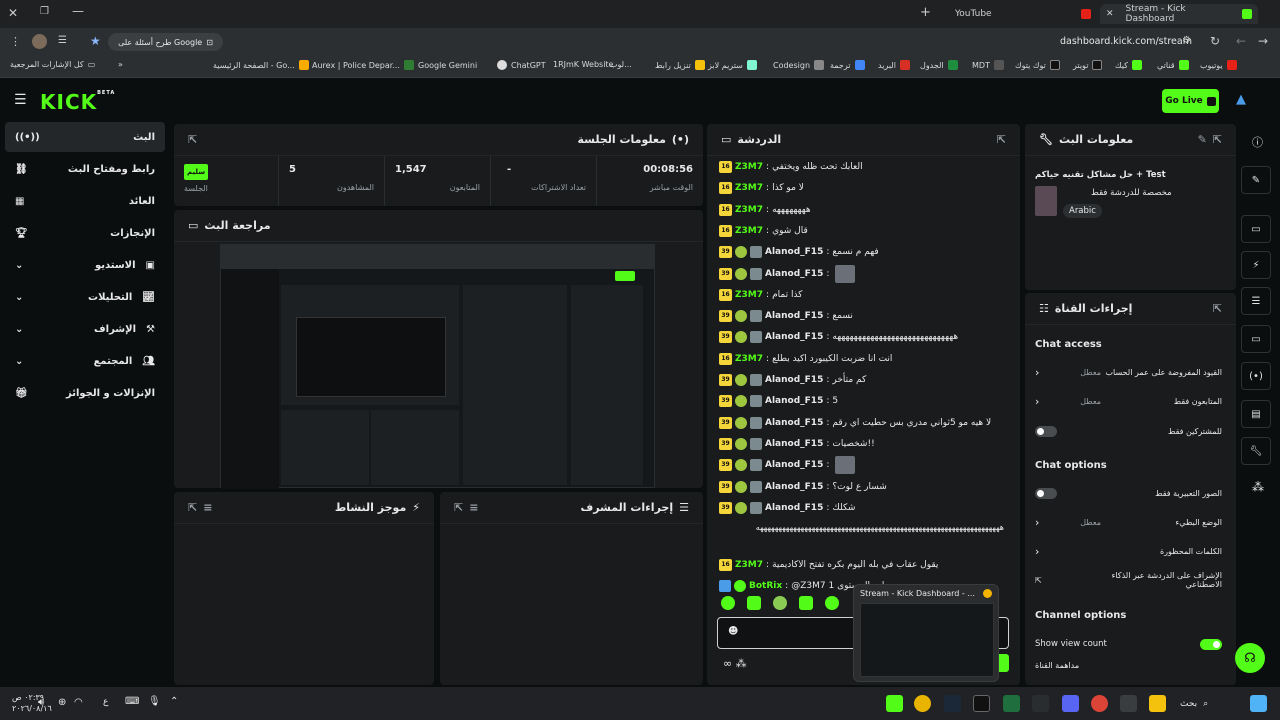  I want to click on taskbar-clock: ٠٢:٣٩ ص ٢٠٢٦/٠٨/١٦, so click(32, 703).